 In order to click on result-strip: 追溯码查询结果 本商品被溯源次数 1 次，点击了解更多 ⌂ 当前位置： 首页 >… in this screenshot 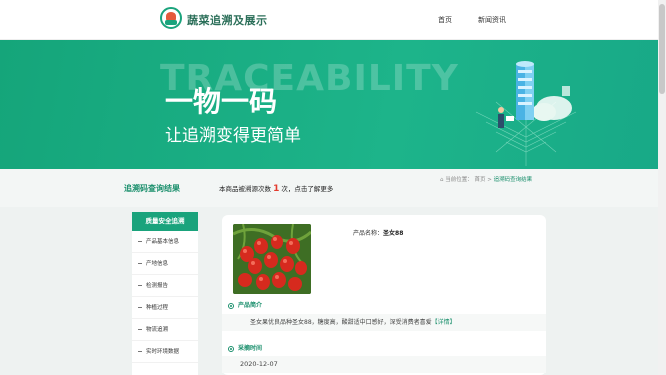, I will do `click(329, 188)`.